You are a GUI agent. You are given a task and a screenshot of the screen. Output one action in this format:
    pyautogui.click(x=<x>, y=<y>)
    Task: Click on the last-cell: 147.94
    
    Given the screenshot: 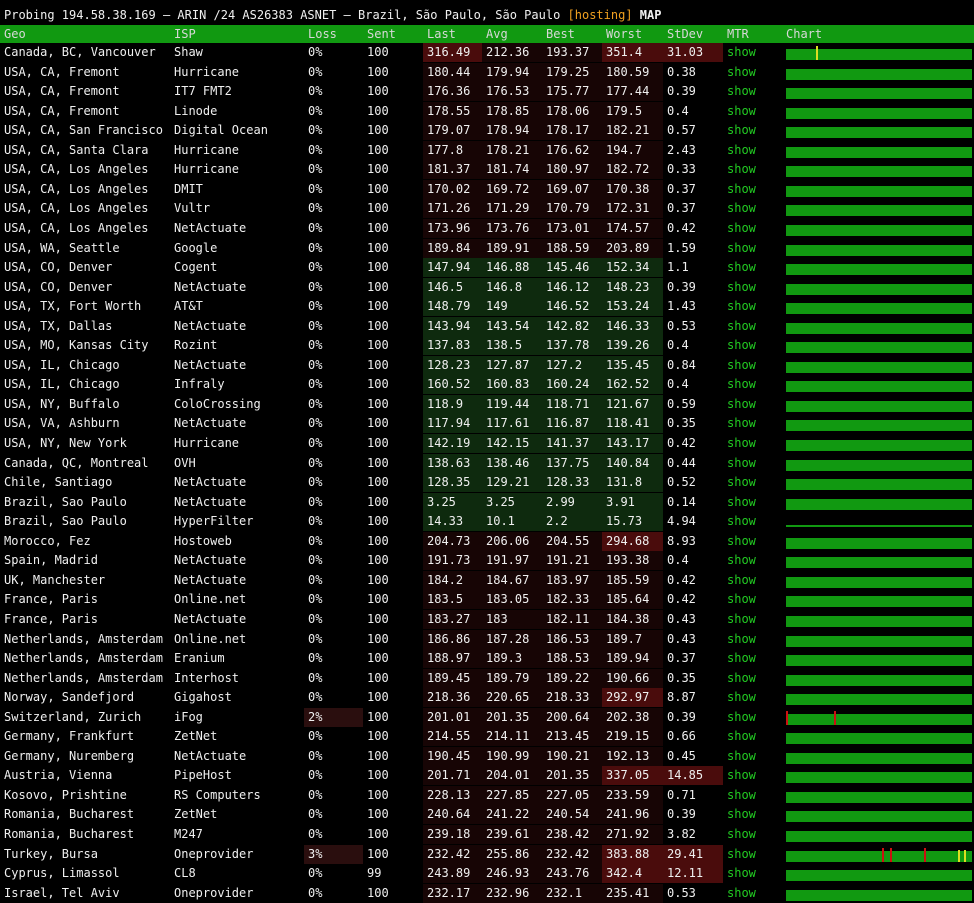 What is the action you would take?
    pyautogui.click(x=452, y=268)
    